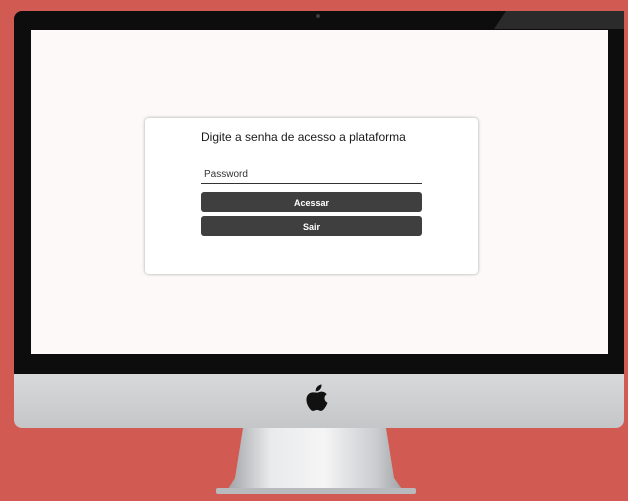  What do you see at coordinates (317, 397) in the screenshot?
I see `apple-icon` at bounding box center [317, 397].